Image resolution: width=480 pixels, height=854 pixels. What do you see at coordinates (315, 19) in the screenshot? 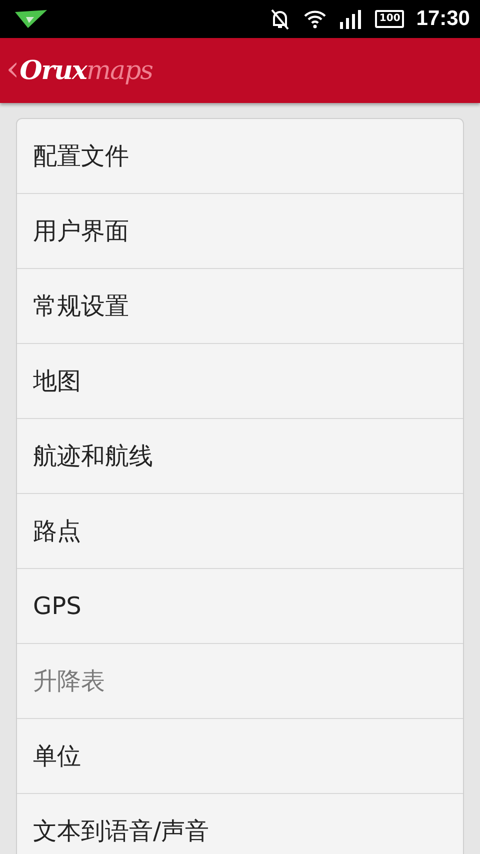
I see `wifi-icon` at bounding box center [315, 19].